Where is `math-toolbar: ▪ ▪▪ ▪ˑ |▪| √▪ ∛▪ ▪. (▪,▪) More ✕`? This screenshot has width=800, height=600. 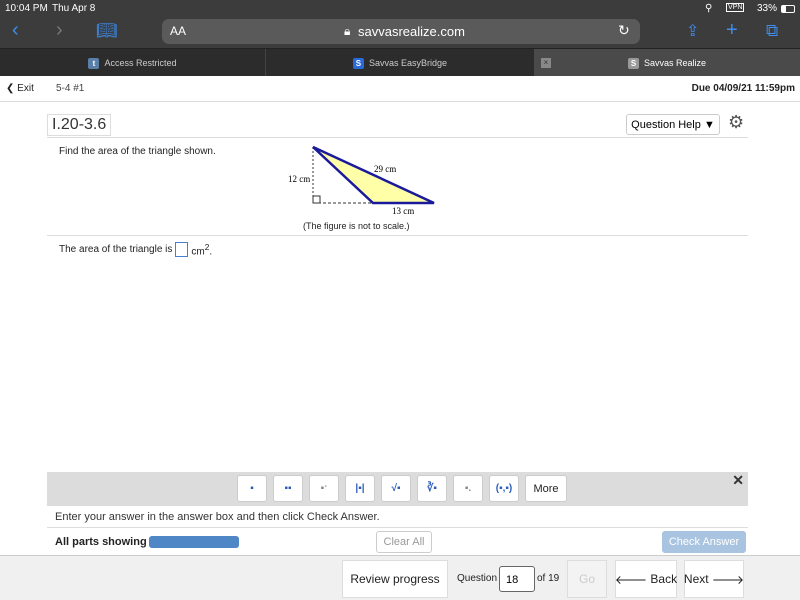 math-toolbar: ▪ ▪▪ ▪ˑ |▪| √▪ ∛▪ ▪. (▪,▪) More ✕ is located at coordinates (397, 489).